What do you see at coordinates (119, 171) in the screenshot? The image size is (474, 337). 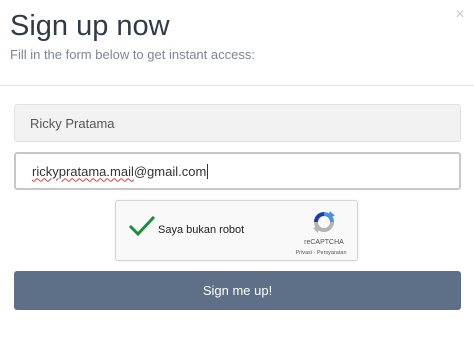 I see `email-value: rickypratama.mail@gmail.com` at bounding box center [119, 171].